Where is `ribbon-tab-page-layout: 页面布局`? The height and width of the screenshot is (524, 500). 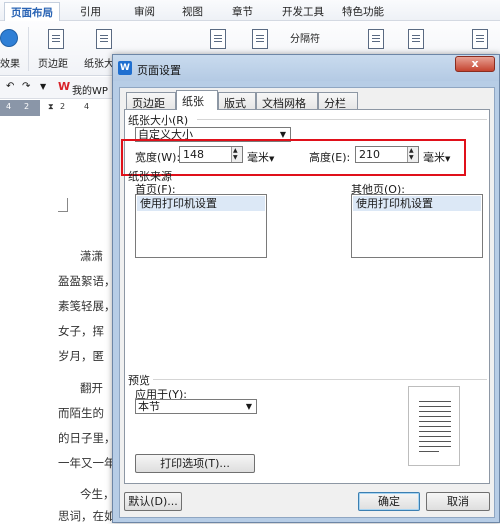 ribbon-tab-page-layout: 页面布局 is located at coordinates (32, 12).